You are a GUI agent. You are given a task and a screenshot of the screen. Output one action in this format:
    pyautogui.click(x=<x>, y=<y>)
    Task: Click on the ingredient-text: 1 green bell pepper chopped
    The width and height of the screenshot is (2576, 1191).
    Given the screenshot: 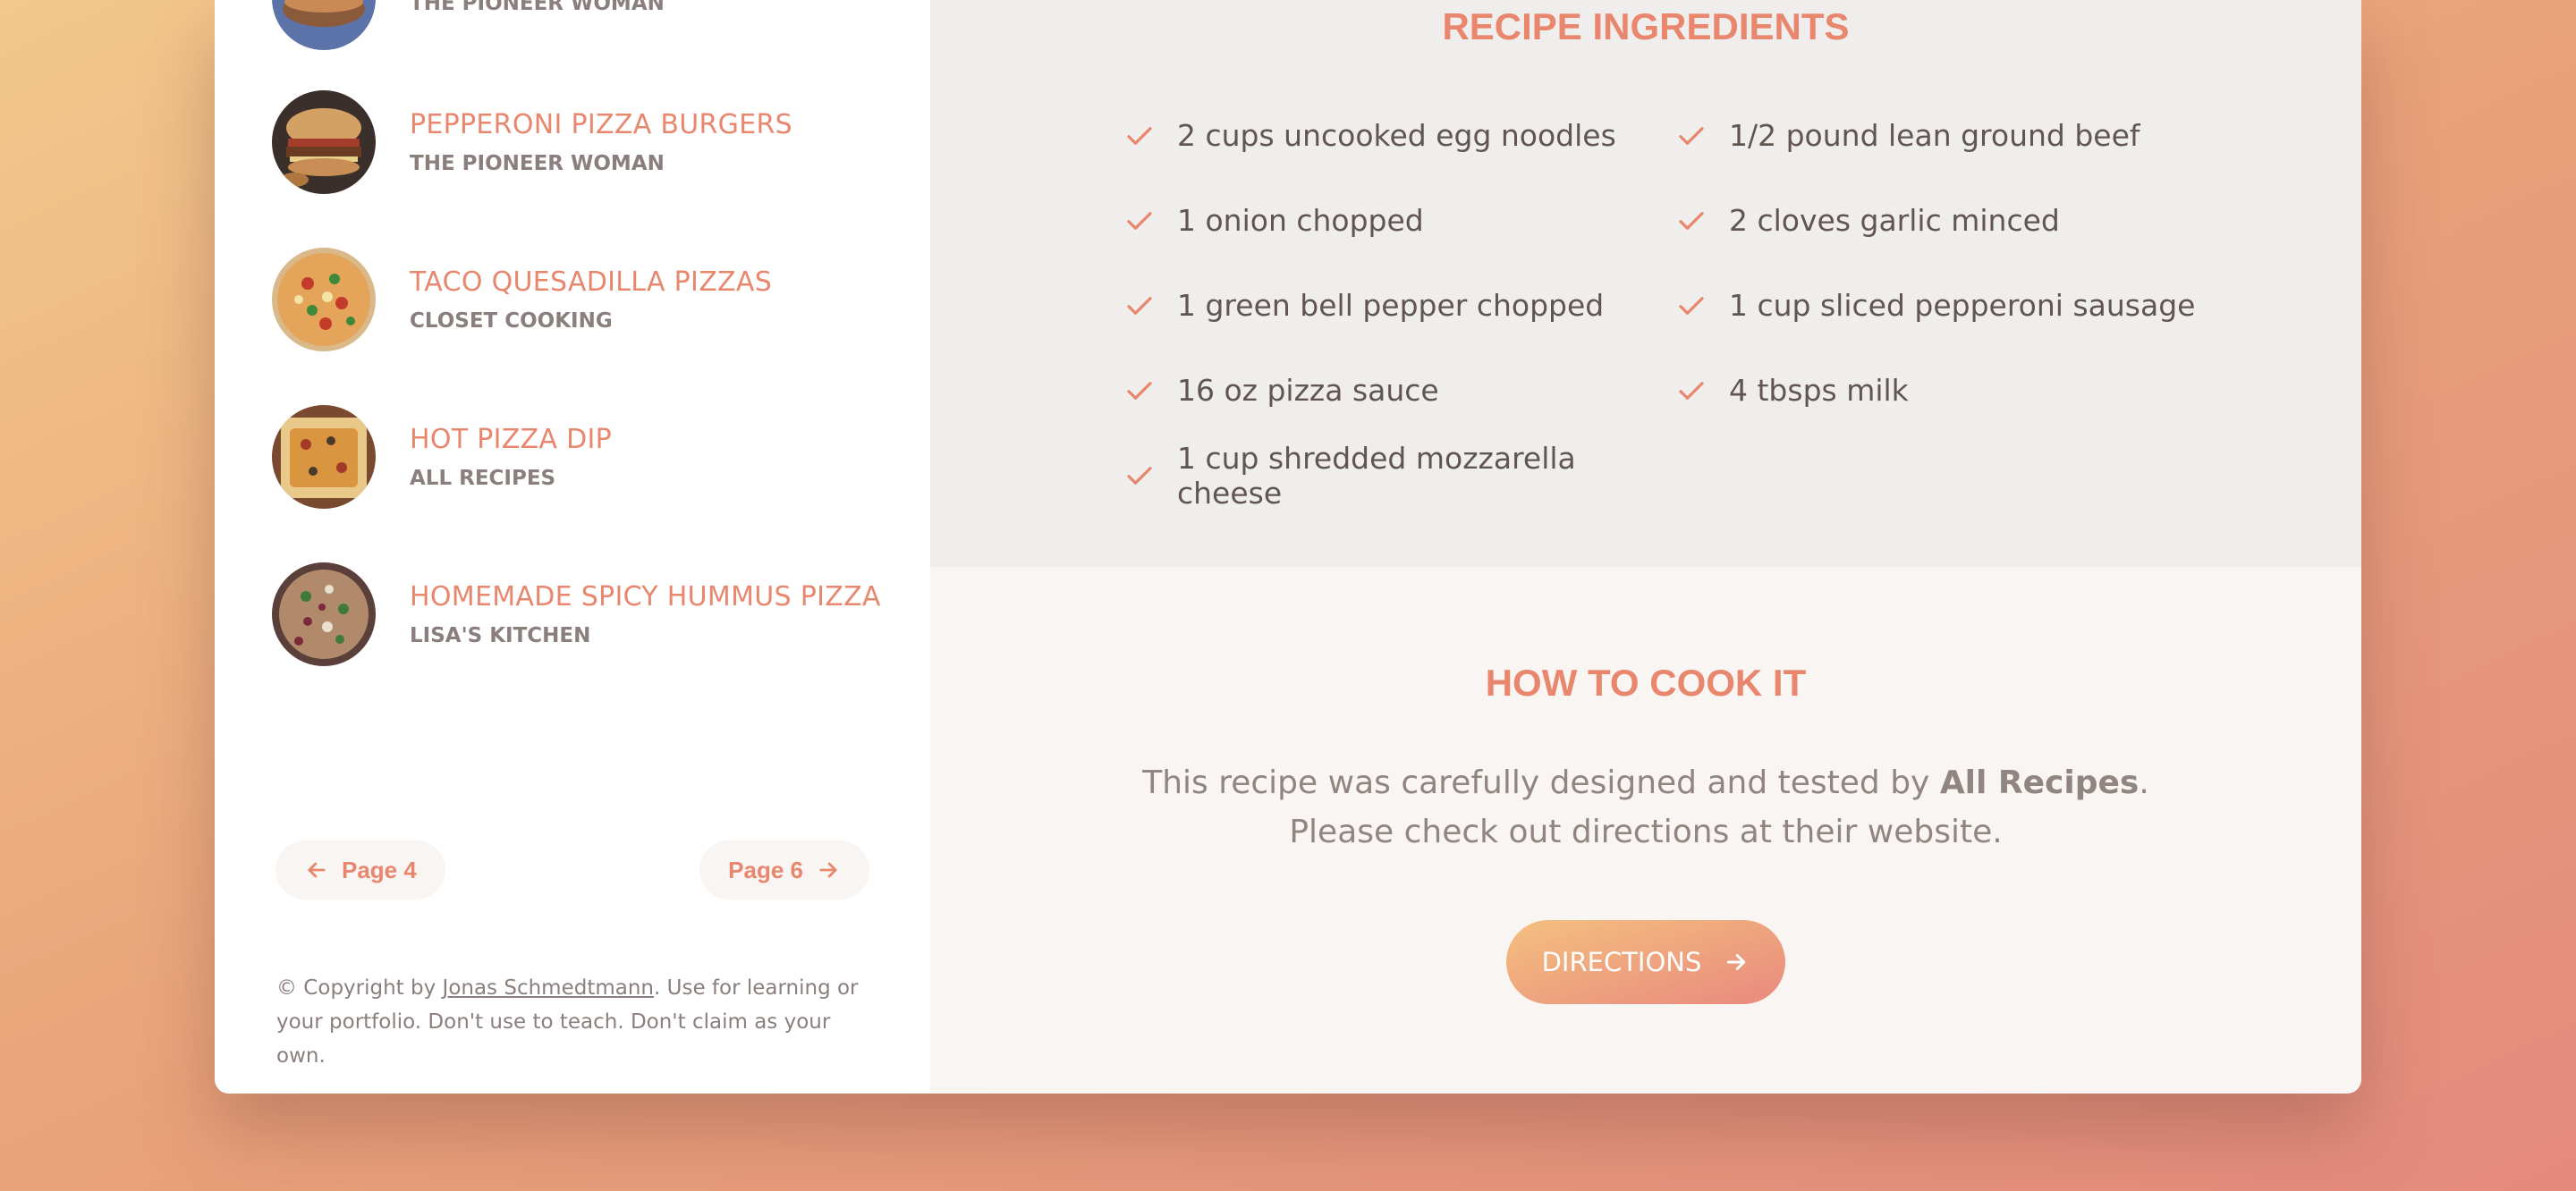 What is the action you would take?
    pyautogui.click(x=1391, y=305)
    